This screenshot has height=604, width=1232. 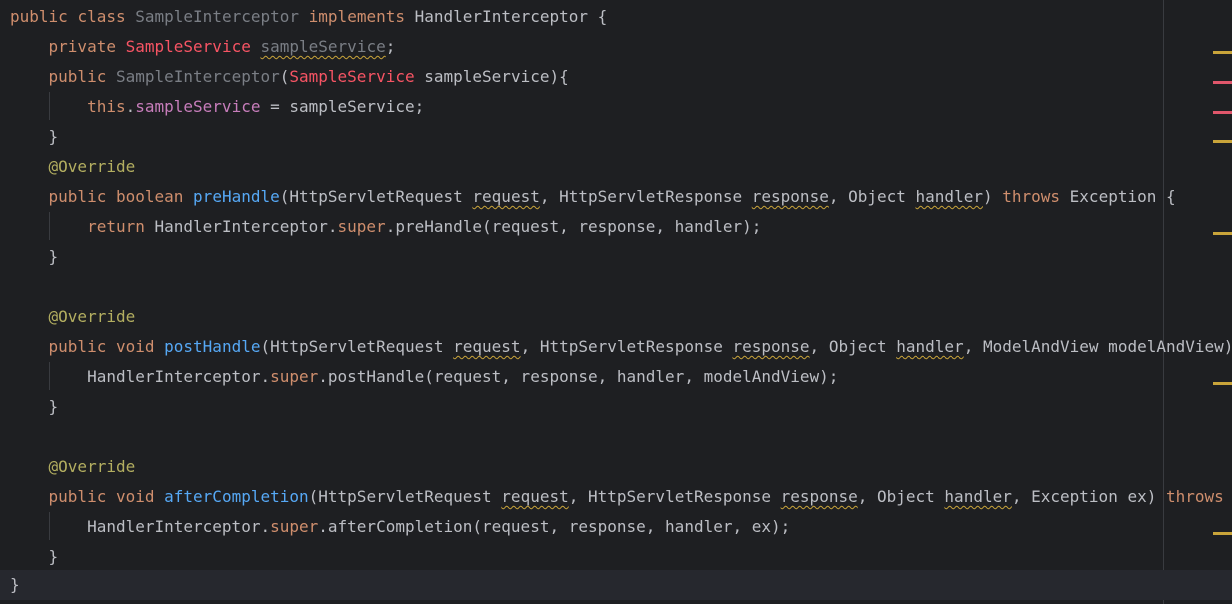 I want to click on constructor-name: SampleInterceptor, so click(x=197, y=76).